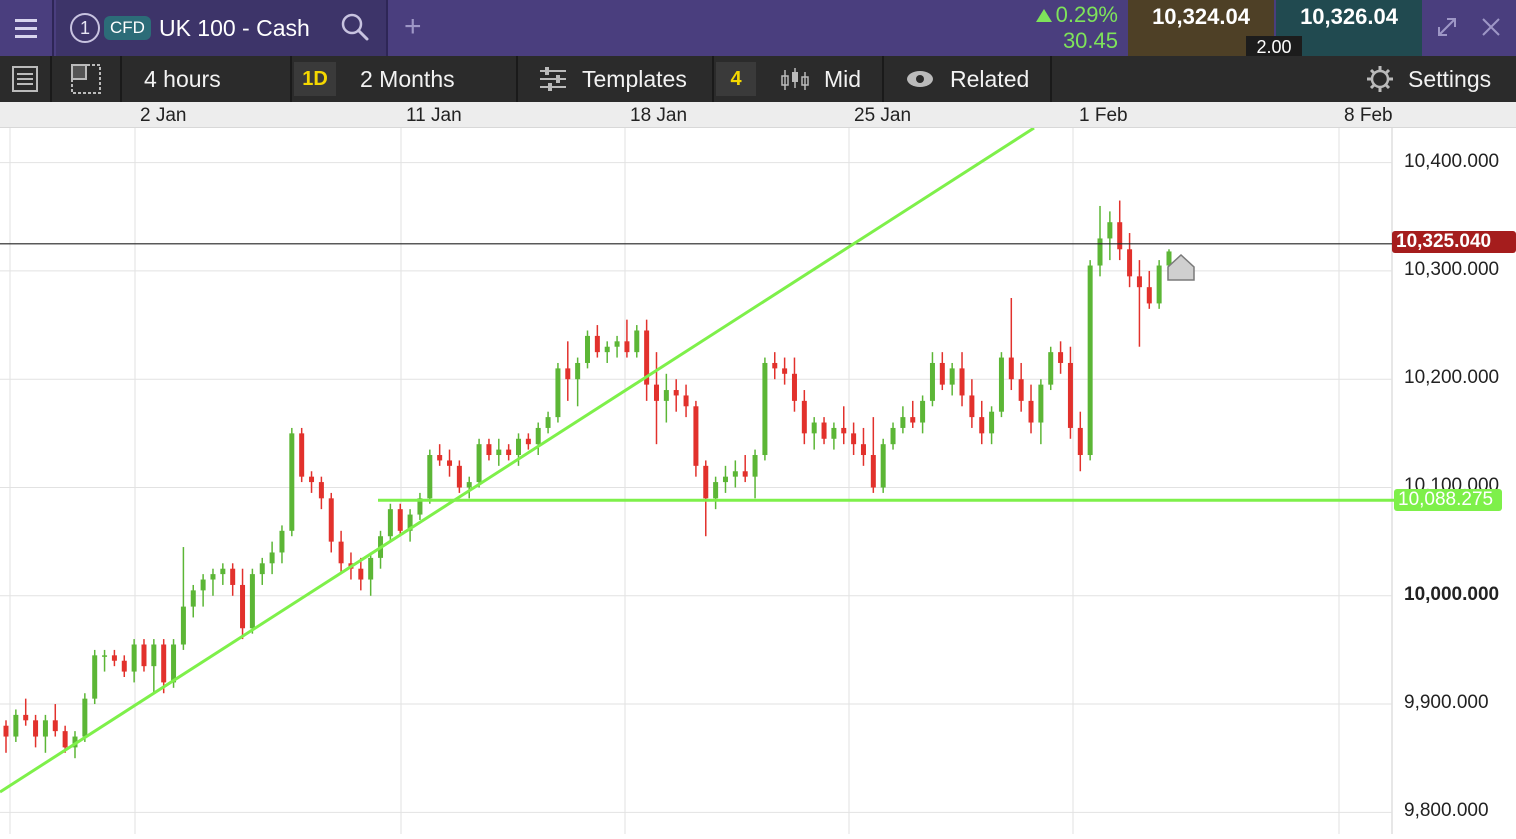  I want to click on instrument-selector: 1 CFD UK 100 - Cash, so click(222, 28).